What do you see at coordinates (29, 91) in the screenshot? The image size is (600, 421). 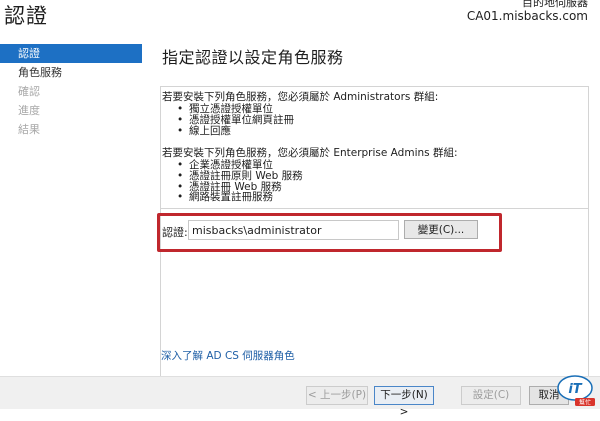 I see `nav-item-confirmation: 確認` at bounding box center [29, 91].